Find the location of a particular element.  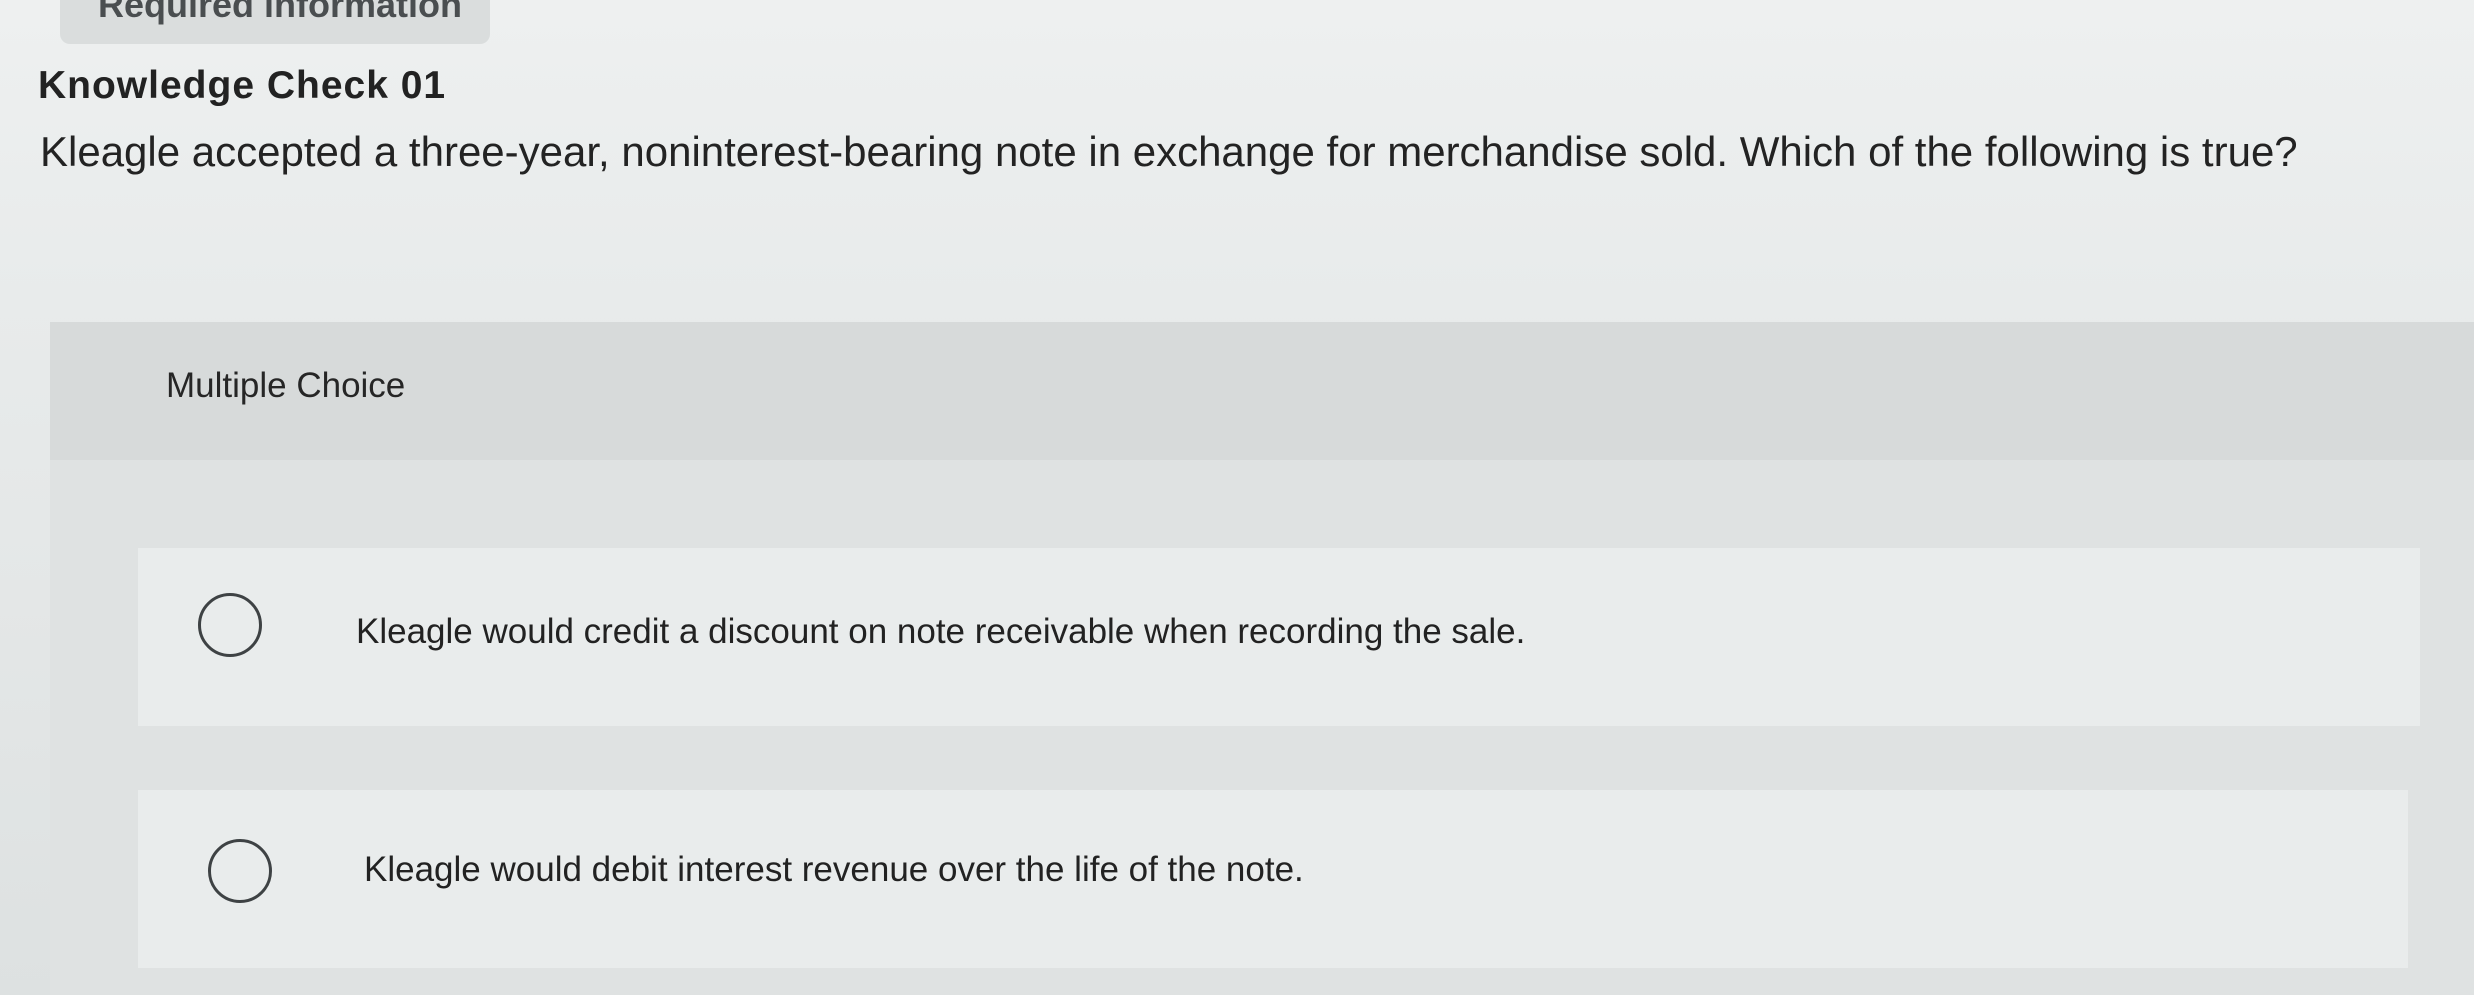

multiple-choice-label: Multiple Choice is located at coordinates (286, 385).